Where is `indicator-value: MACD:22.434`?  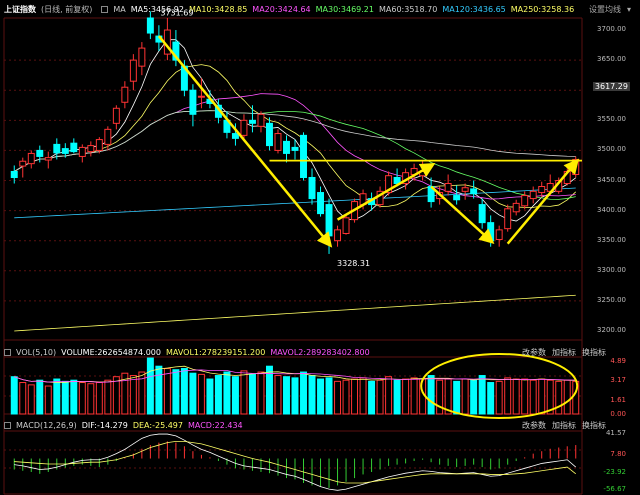 indicator-value: MACD:22.434 is located at coordinates (215, 425).